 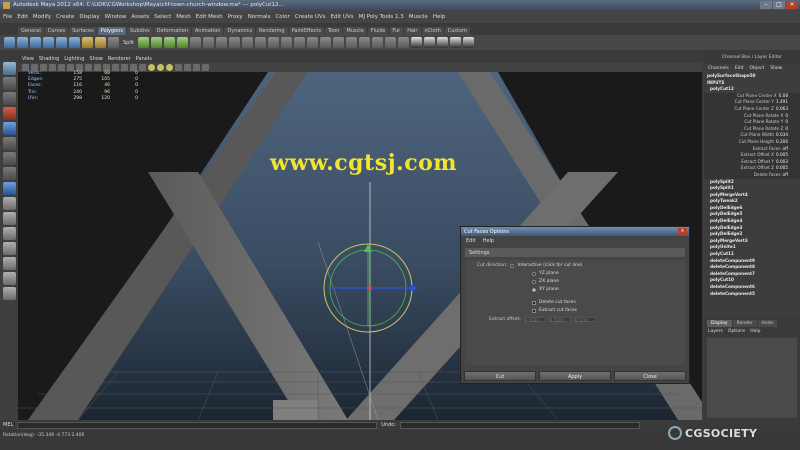 I want to click on channel-attribute-value: 0.005, so click(x=782, y=154).